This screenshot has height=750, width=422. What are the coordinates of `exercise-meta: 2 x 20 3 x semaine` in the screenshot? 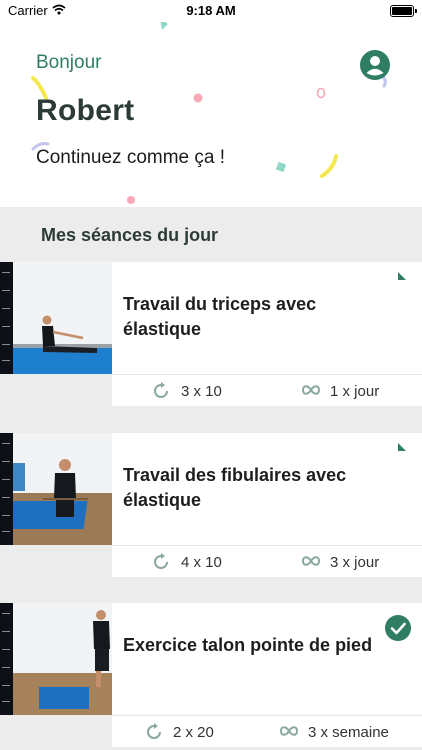 It's located at (267, 731).